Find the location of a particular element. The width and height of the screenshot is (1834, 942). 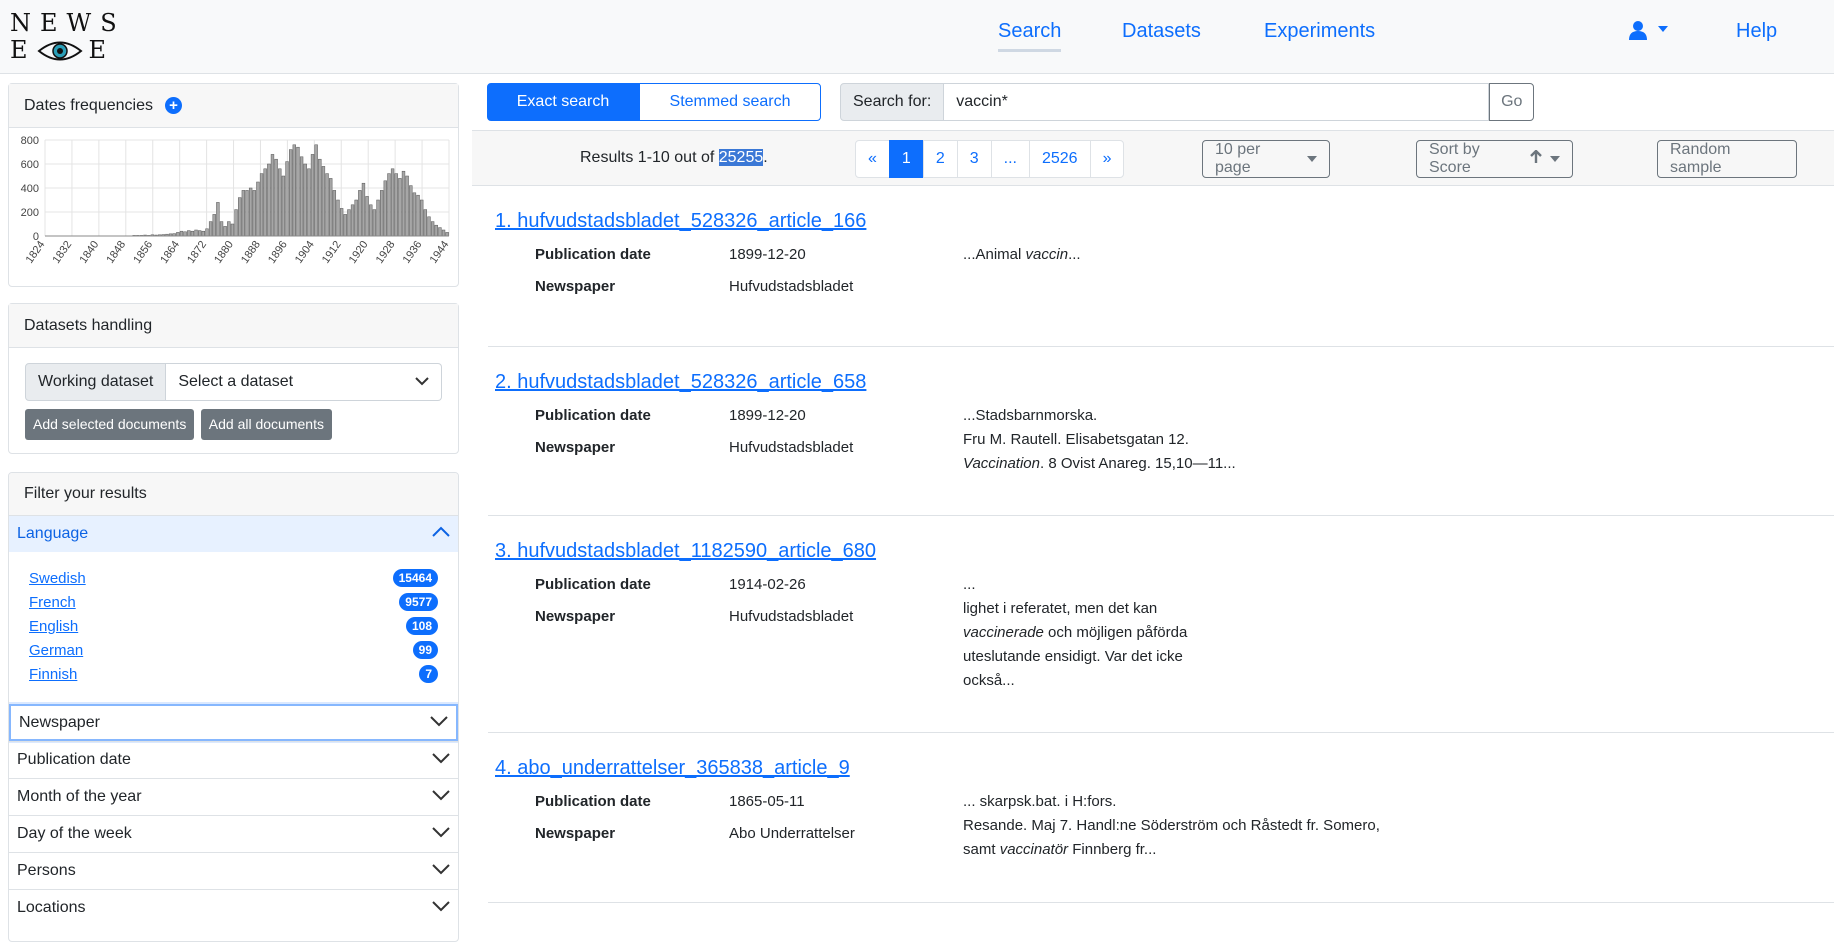

x-tick-label: 1904 is located at coordinates (305, 252).